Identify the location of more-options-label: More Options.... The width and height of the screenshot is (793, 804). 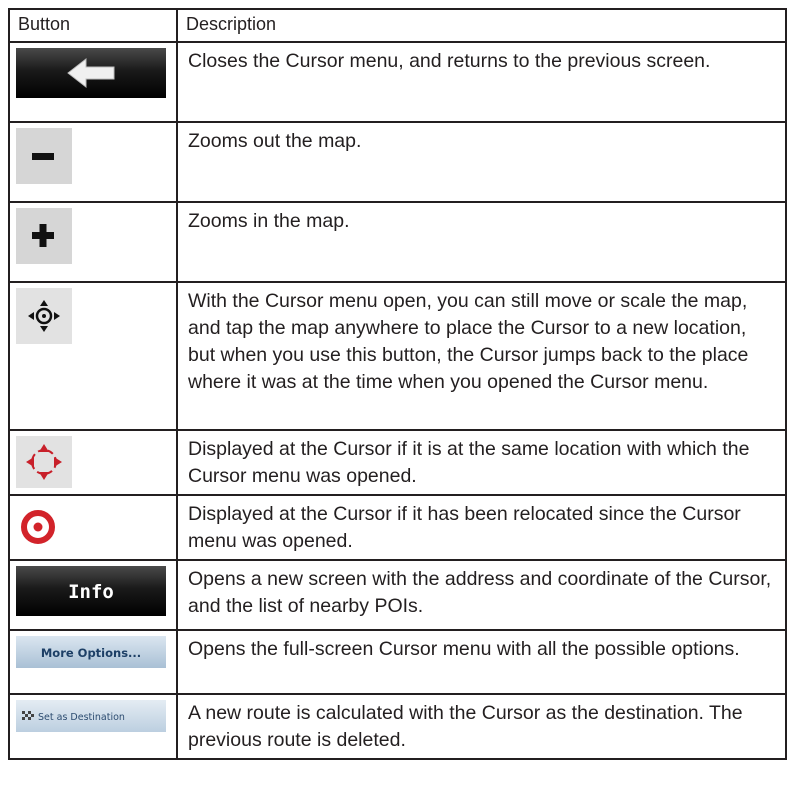
(91, 653).